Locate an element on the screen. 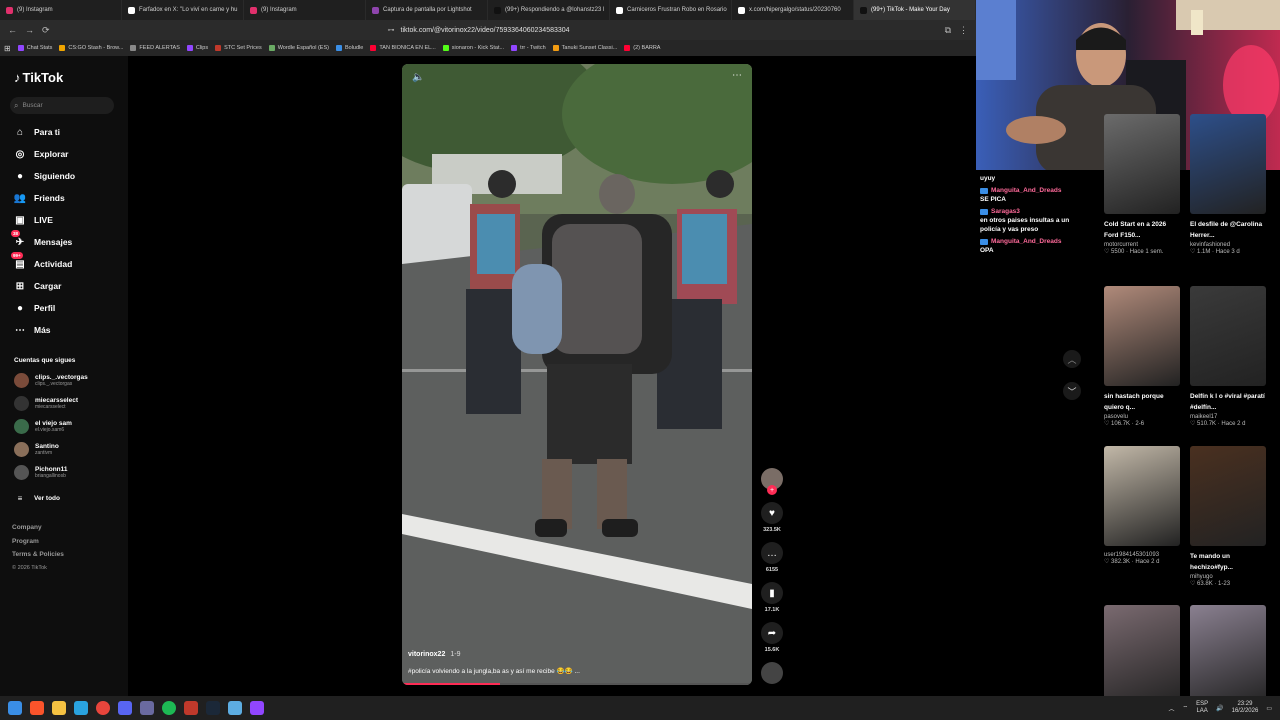 Image resolution: width=1280 pixels, height=720 pixels. browser-tab: x.com/hipergalgo/status/20230760 is located at coordinates (793, 10).